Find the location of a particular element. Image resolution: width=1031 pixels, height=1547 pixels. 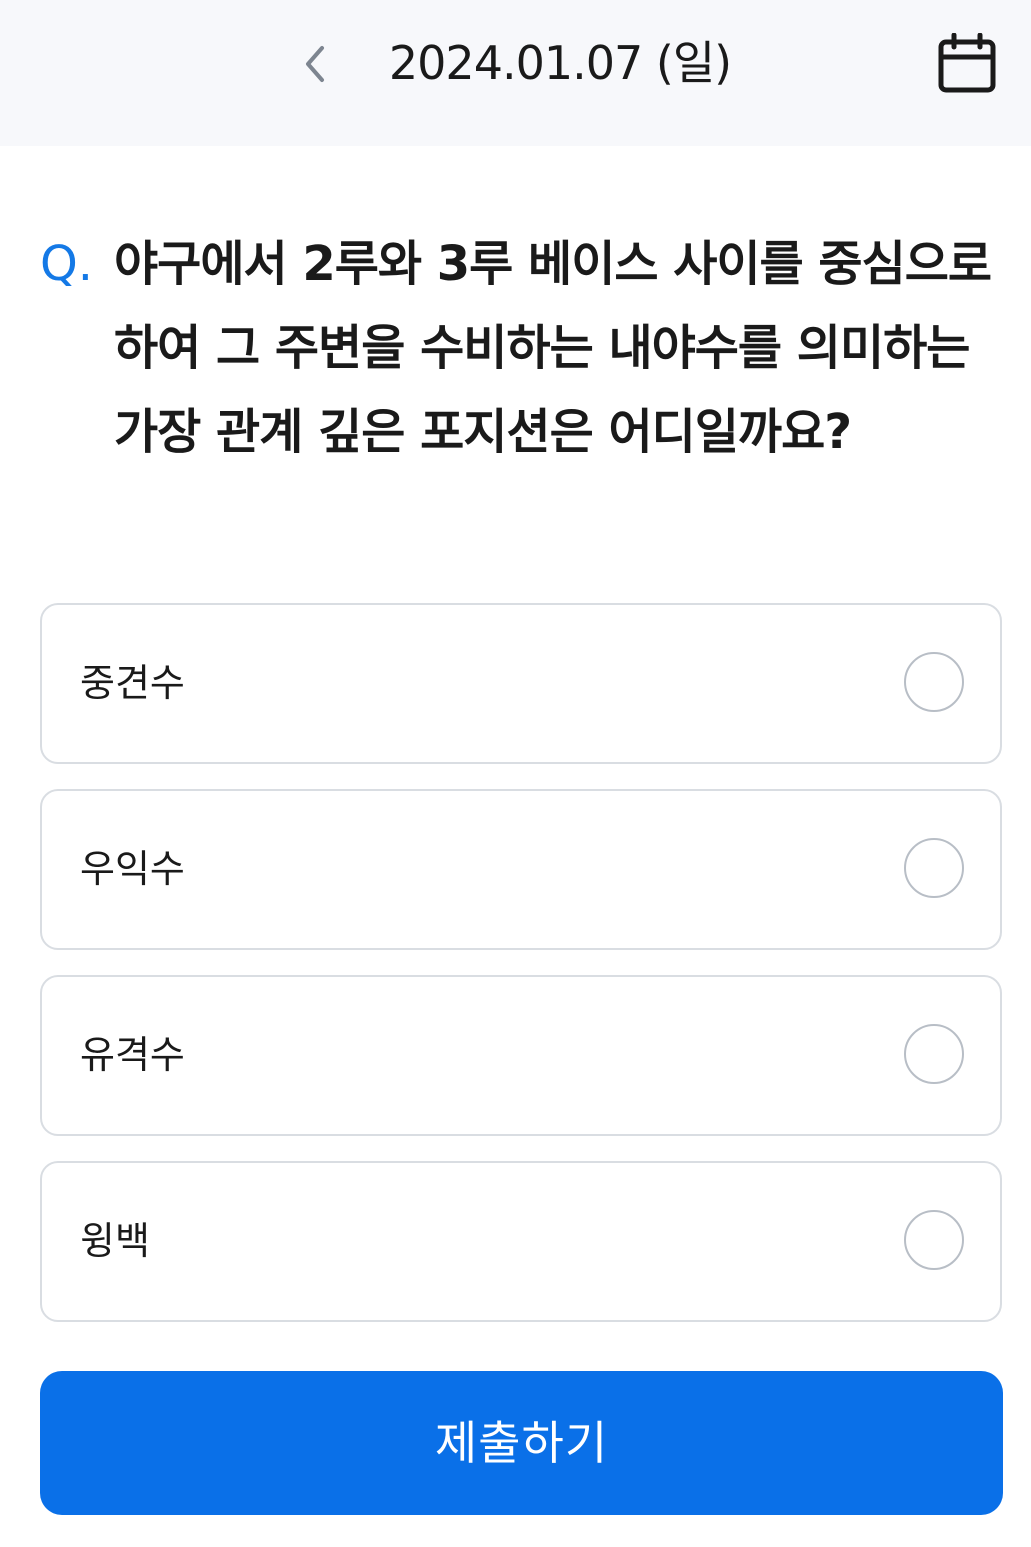

option-label: 중견수 is located at coordinates (132, 683).